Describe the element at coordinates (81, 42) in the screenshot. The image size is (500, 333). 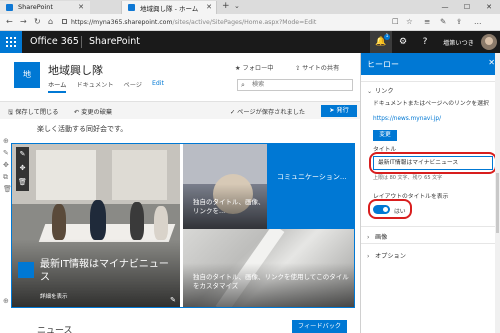
I see `suite-divider` at that location.